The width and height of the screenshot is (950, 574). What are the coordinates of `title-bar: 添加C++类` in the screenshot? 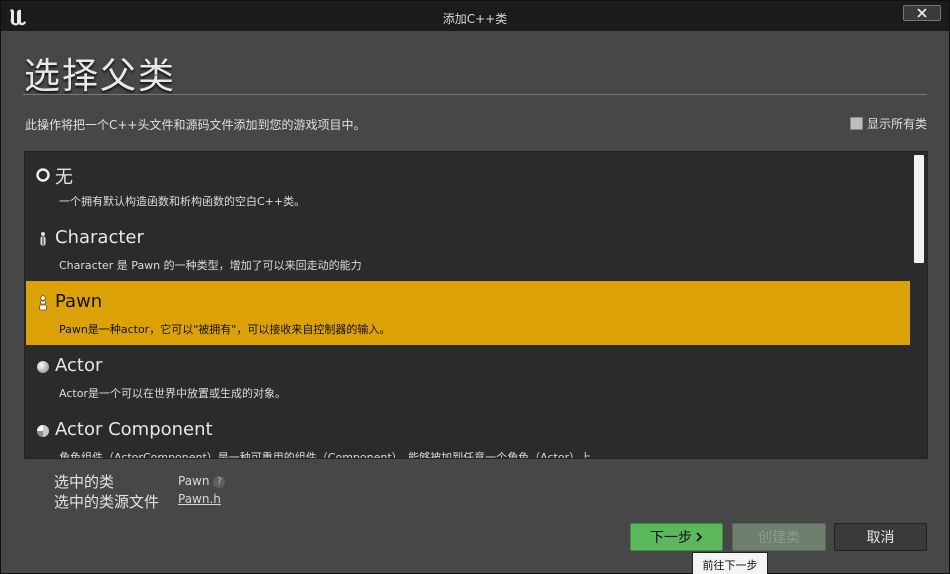 It's located at (475, 16).